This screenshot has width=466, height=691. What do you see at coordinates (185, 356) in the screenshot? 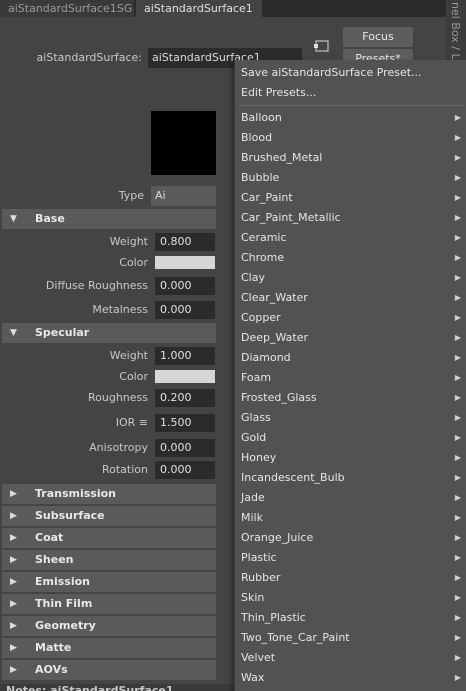
I see `specular-weight-field: 1.000` at bounding box center [185, 356].